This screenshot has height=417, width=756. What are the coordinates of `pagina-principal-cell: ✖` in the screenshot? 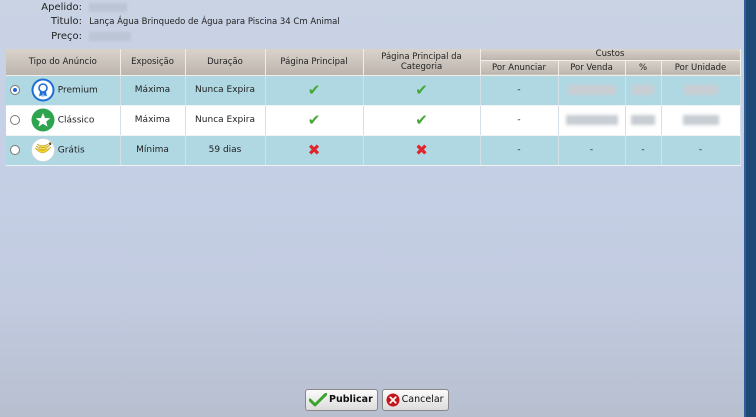 It's located at (314, 150).